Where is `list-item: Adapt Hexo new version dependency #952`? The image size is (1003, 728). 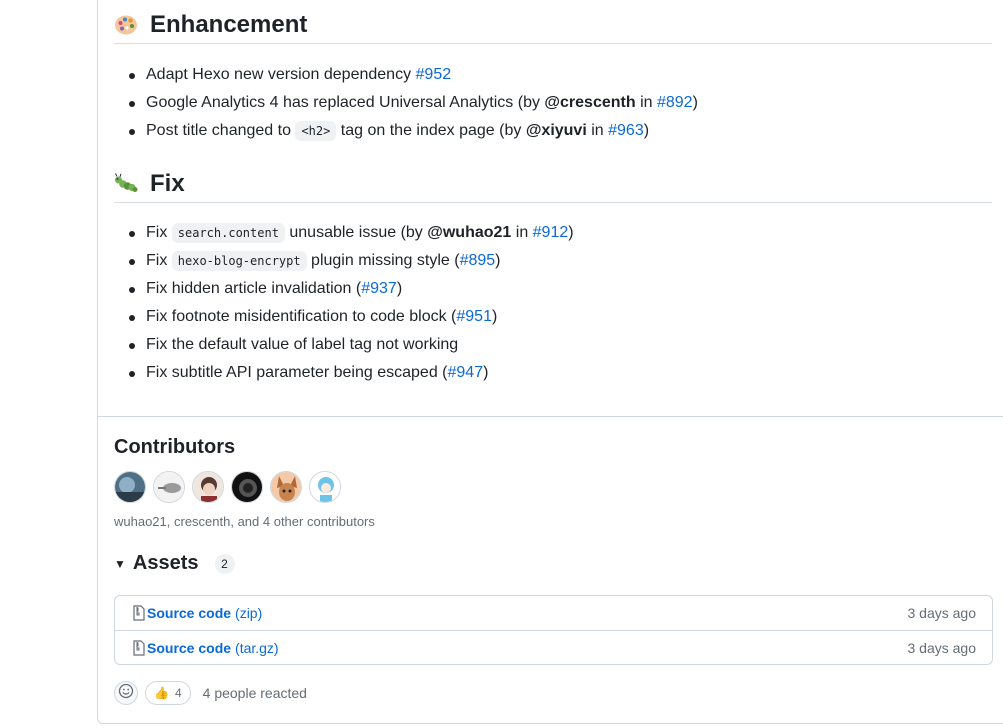
list-item: Adapt Hexo new version dependency #952 is located at coordinates (413, 75).